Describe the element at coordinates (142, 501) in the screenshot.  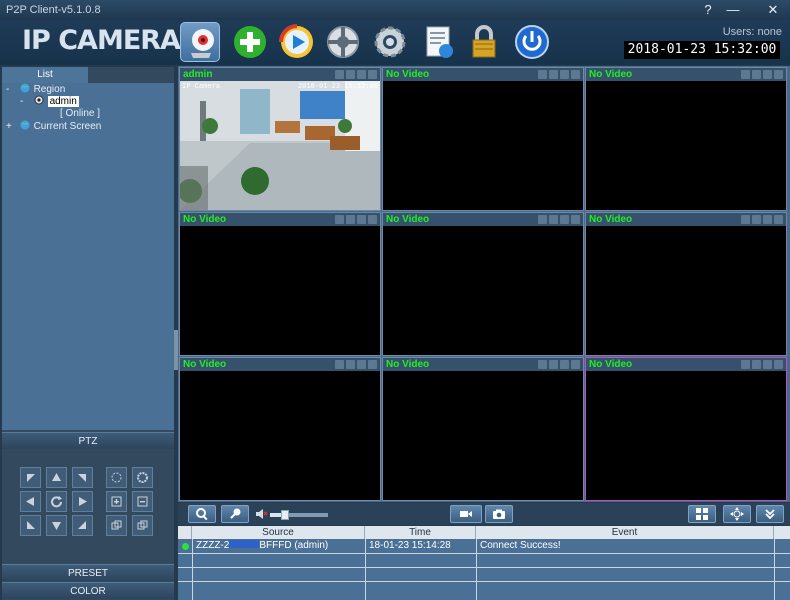
I see `zoom-out-button` at that location.